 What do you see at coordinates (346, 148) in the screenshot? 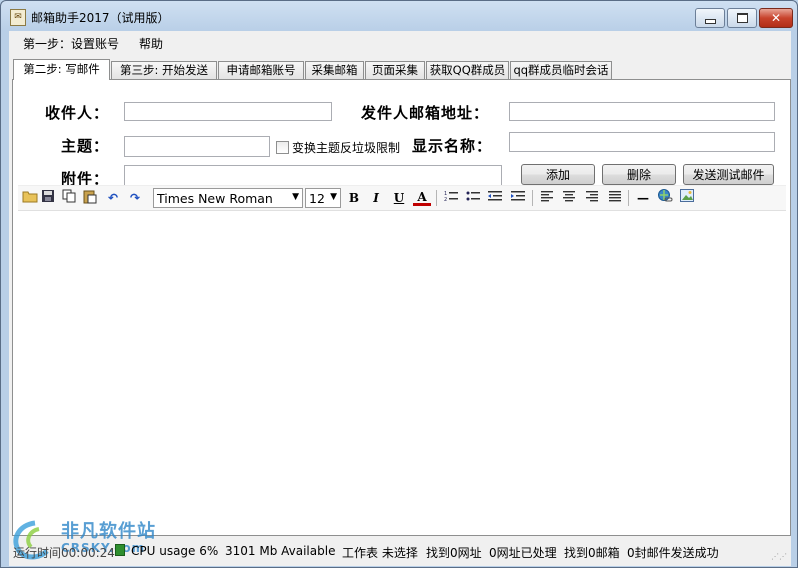
I see `antispam-label: 变换主题反垃圾限制` at bounding box center [346, 148].